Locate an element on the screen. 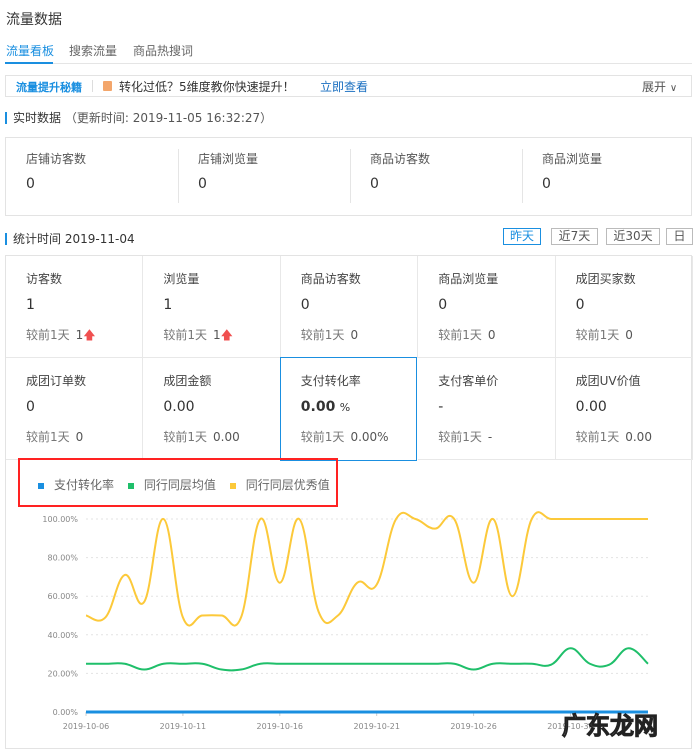 The width and height of the screenshot is (699, 751). realtime-item: 商品访客数 0 is located at coordinates (435, 176).